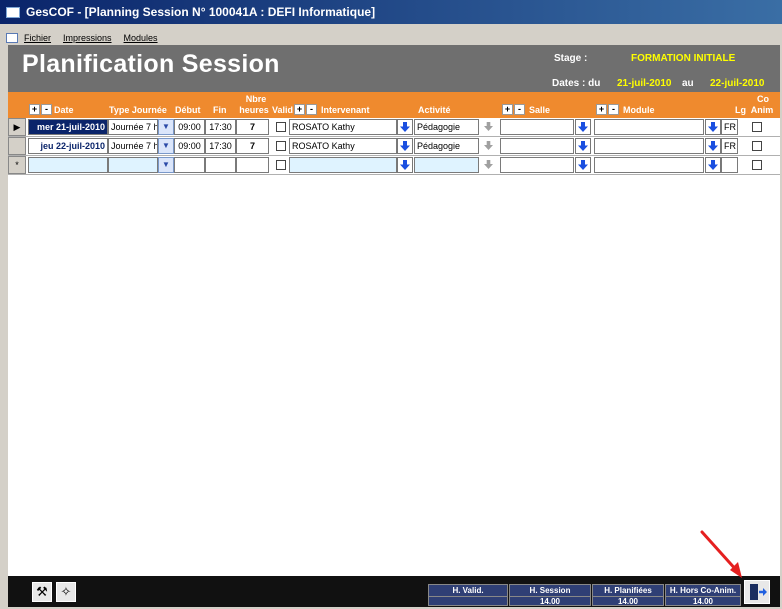 The height and width of the screenshot is (609, 782). Describe the element at coordinates (394, 174) in the screenshot. I see `row-divider` at that location.